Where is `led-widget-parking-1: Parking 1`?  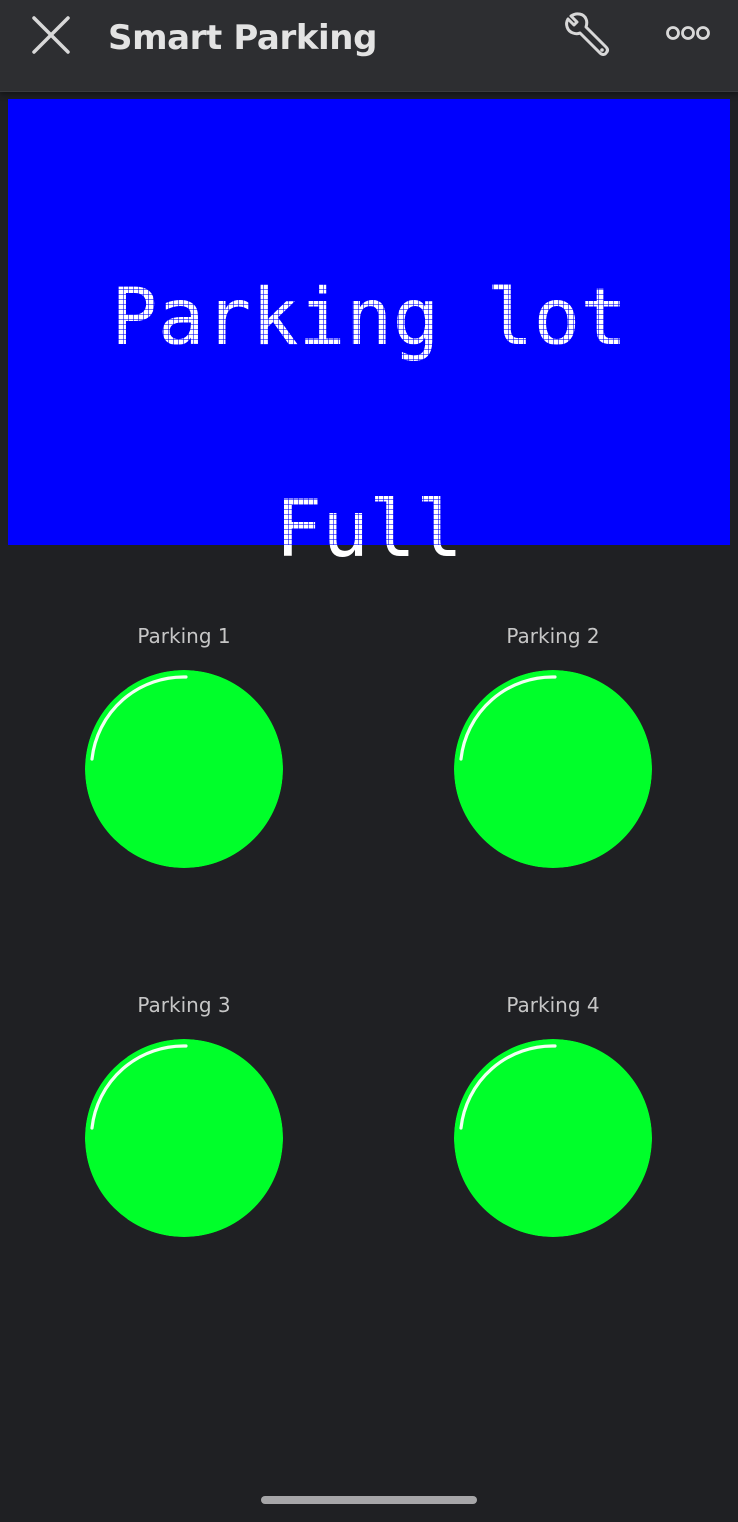 led-widget-parking-1: Parking 1 is located at coordinates (184, 757).